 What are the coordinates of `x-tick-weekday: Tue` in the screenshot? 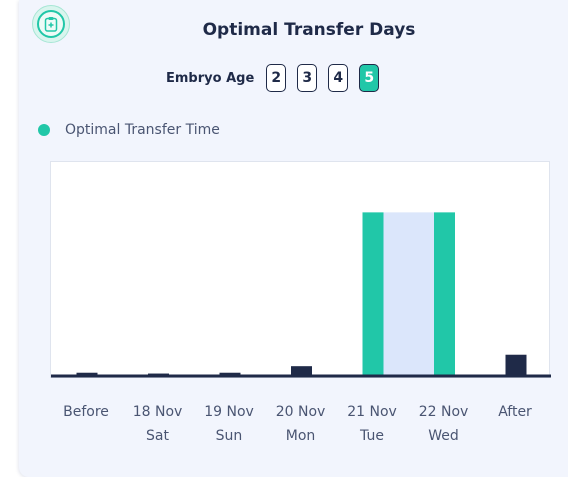 It's located at (372, 436).